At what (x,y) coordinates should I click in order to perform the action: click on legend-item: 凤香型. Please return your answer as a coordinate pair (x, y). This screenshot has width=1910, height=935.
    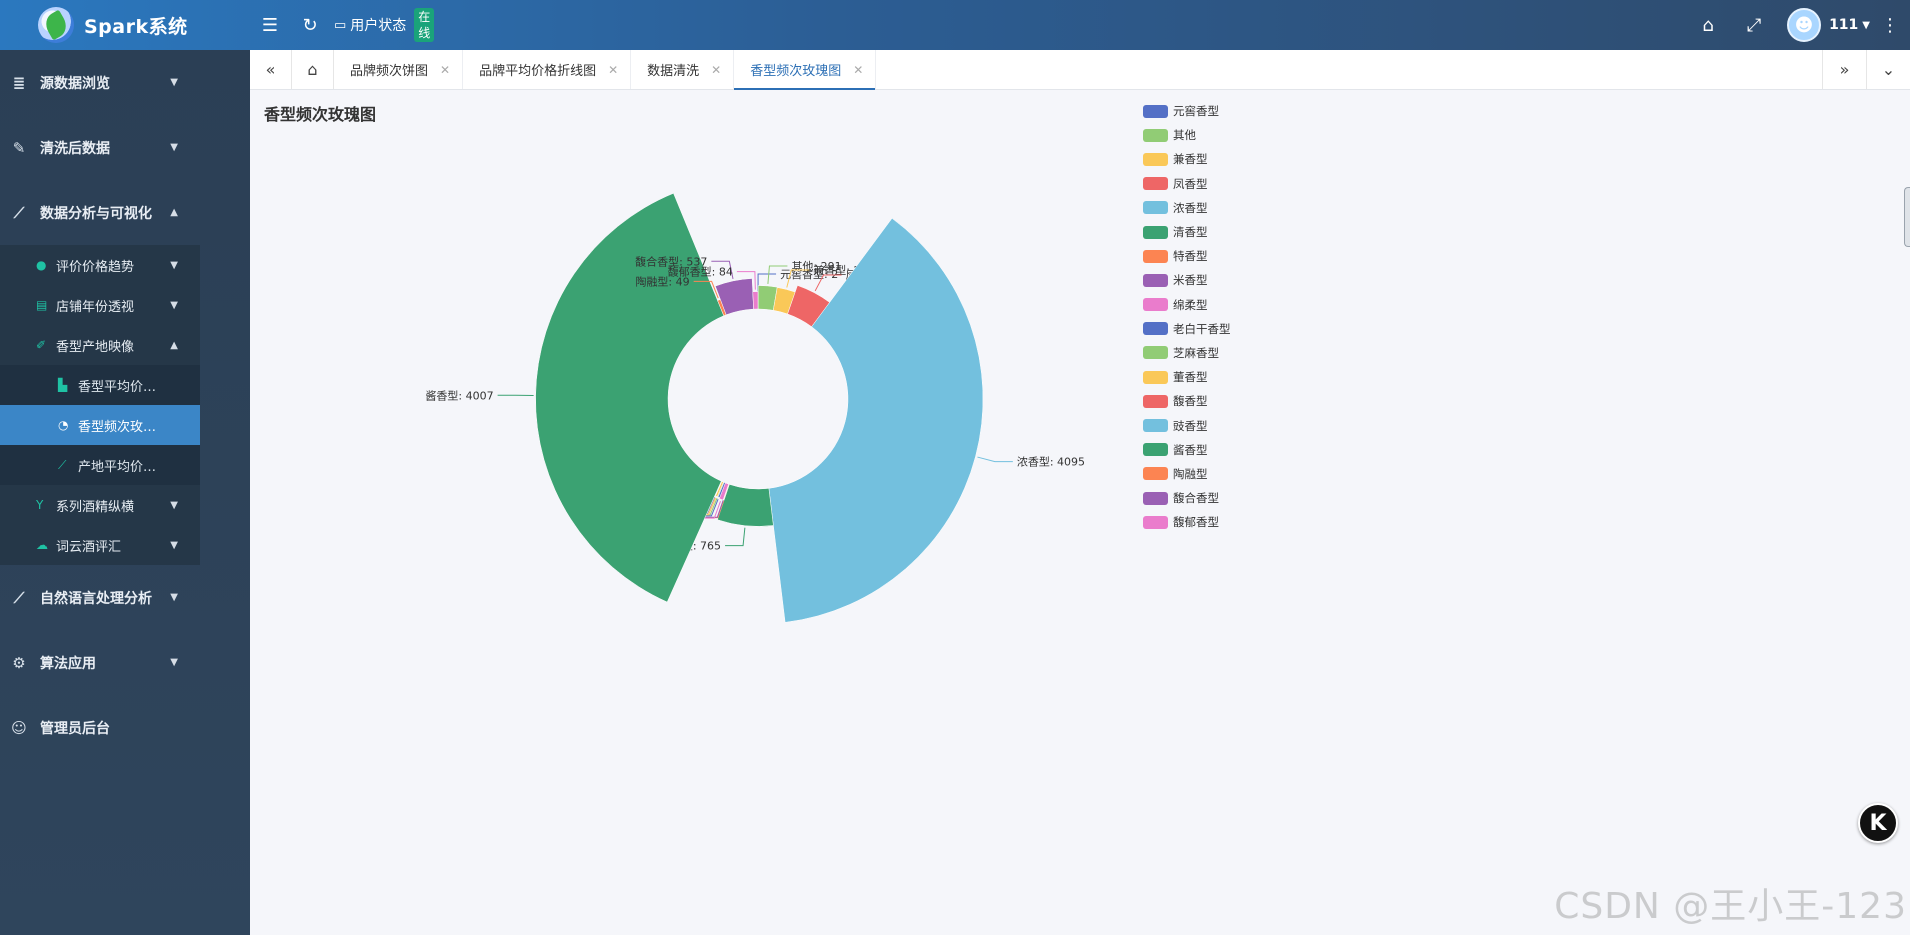
    Looking at the image, I should click on (1187, 184).